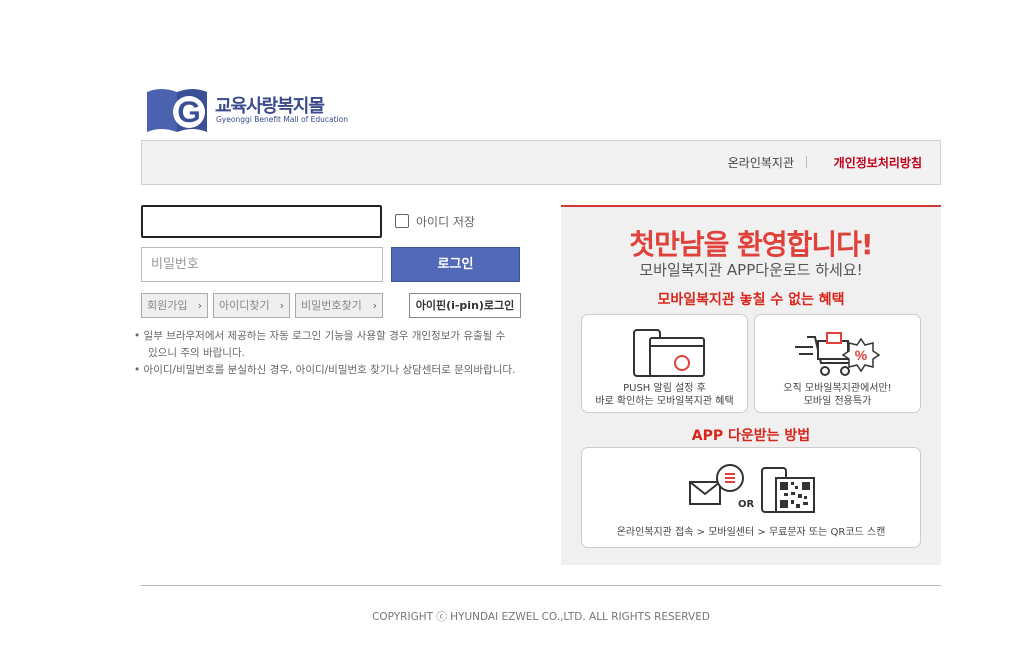  What do you see at coordinates (445, 221) in the screenshot?
I see `save-id-label: 아이디 저장` at bounding box center [445, 221].